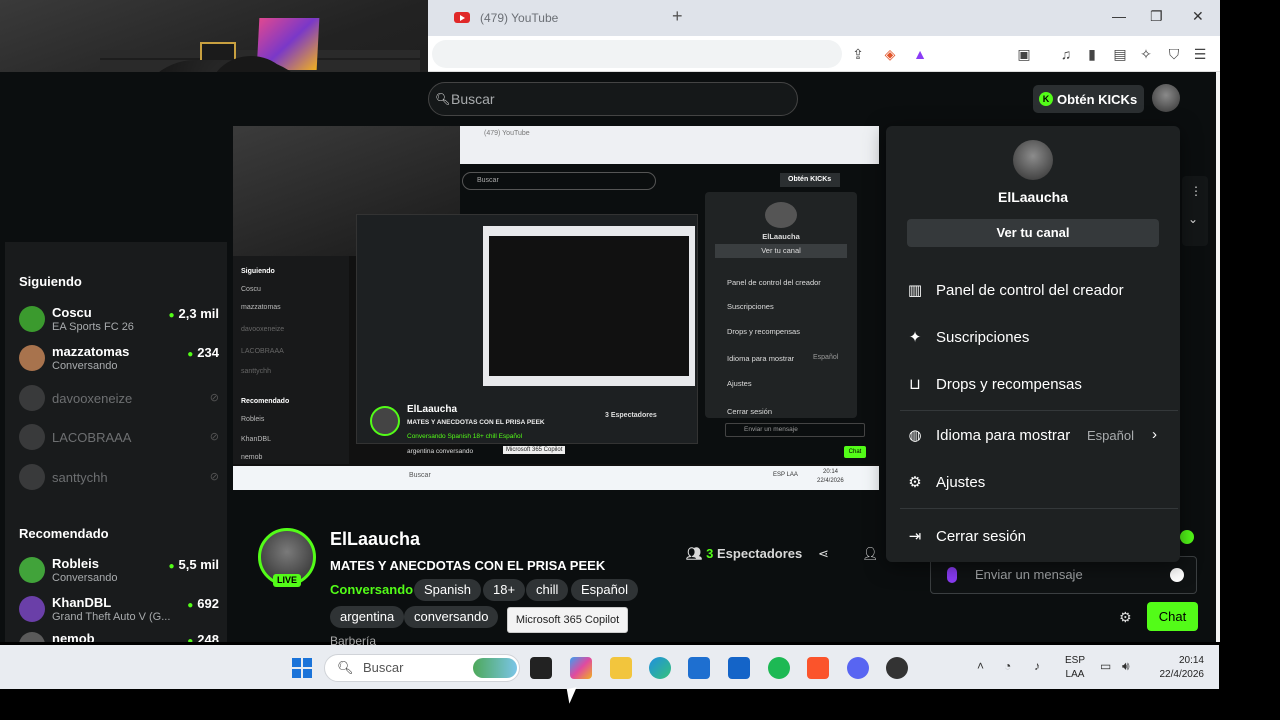 This screenshot has width=1280, height=720. What do you see at coordinates (1193, 219) in the screenshot?
I see `chevron-down-icon: ⌄` at bounding box center [1193, 219].